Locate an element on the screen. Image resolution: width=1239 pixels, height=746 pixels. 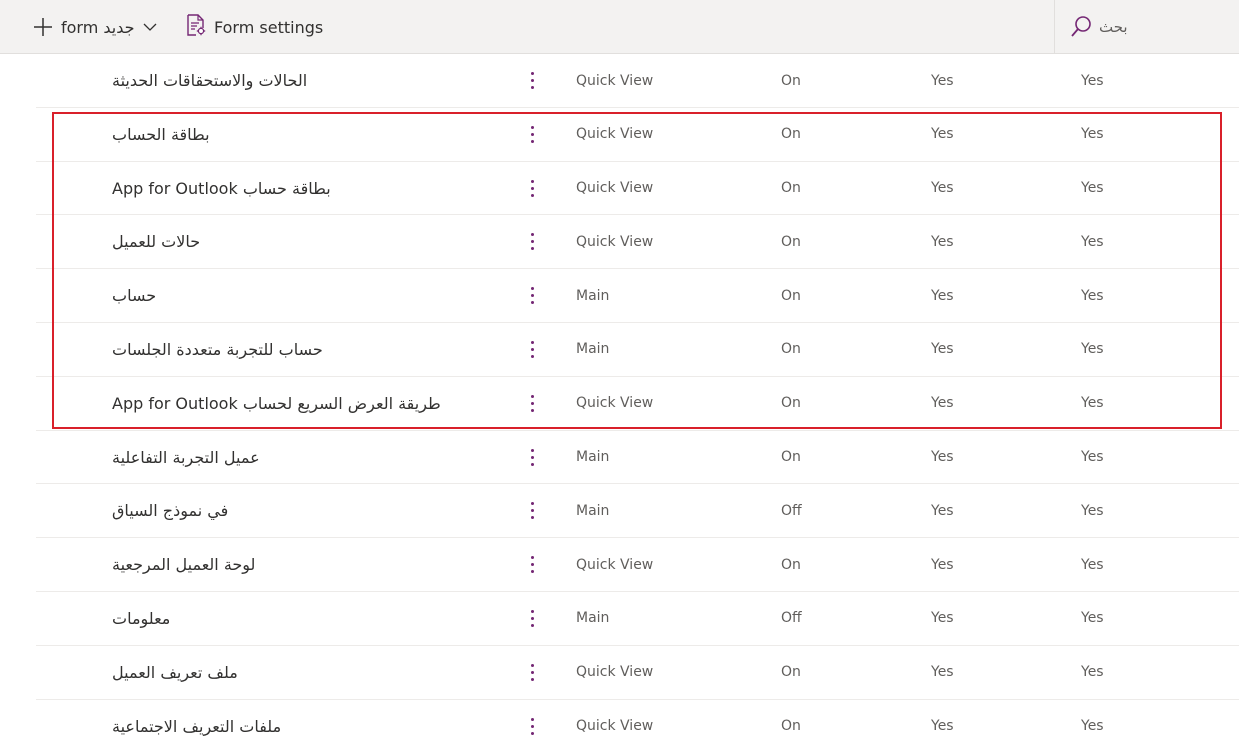
new-form-button: form جديد is located at coordinates (95, 27).